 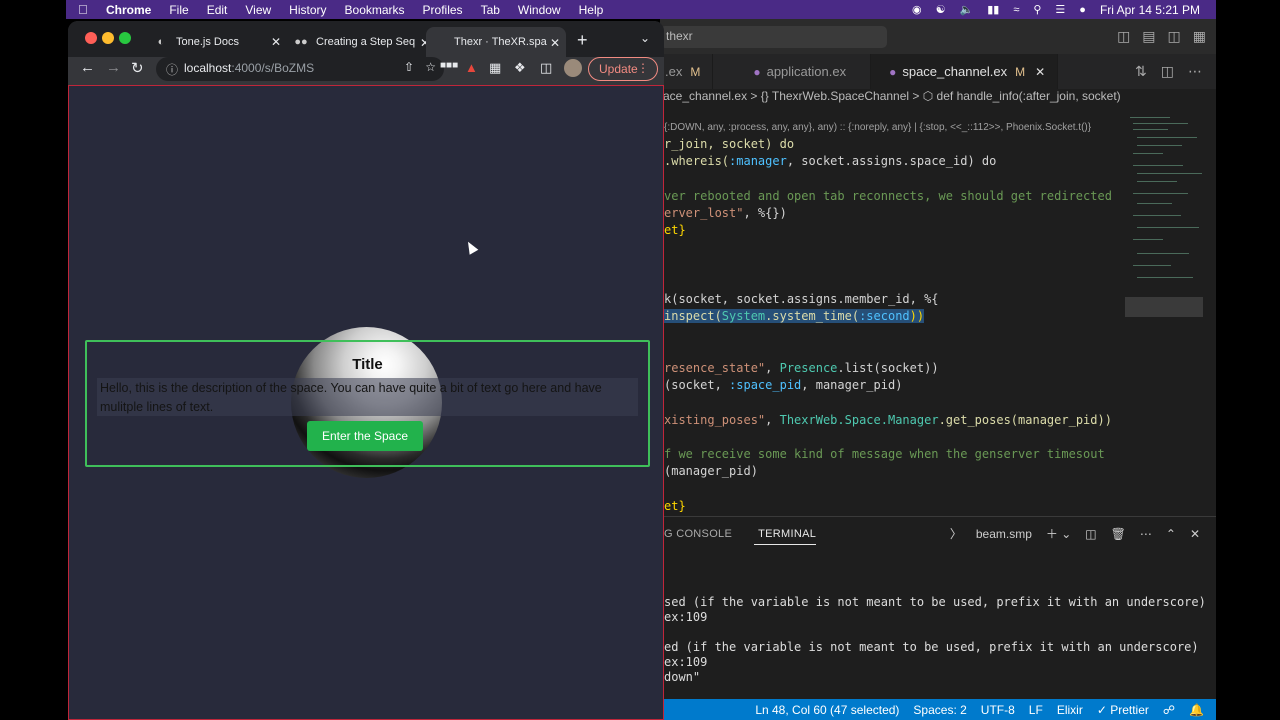 What do you see at coordinates (1037, 9) in the screenshot?
I see `spotlight-search-icon: ⚲` at bounding box center [1037, 9].